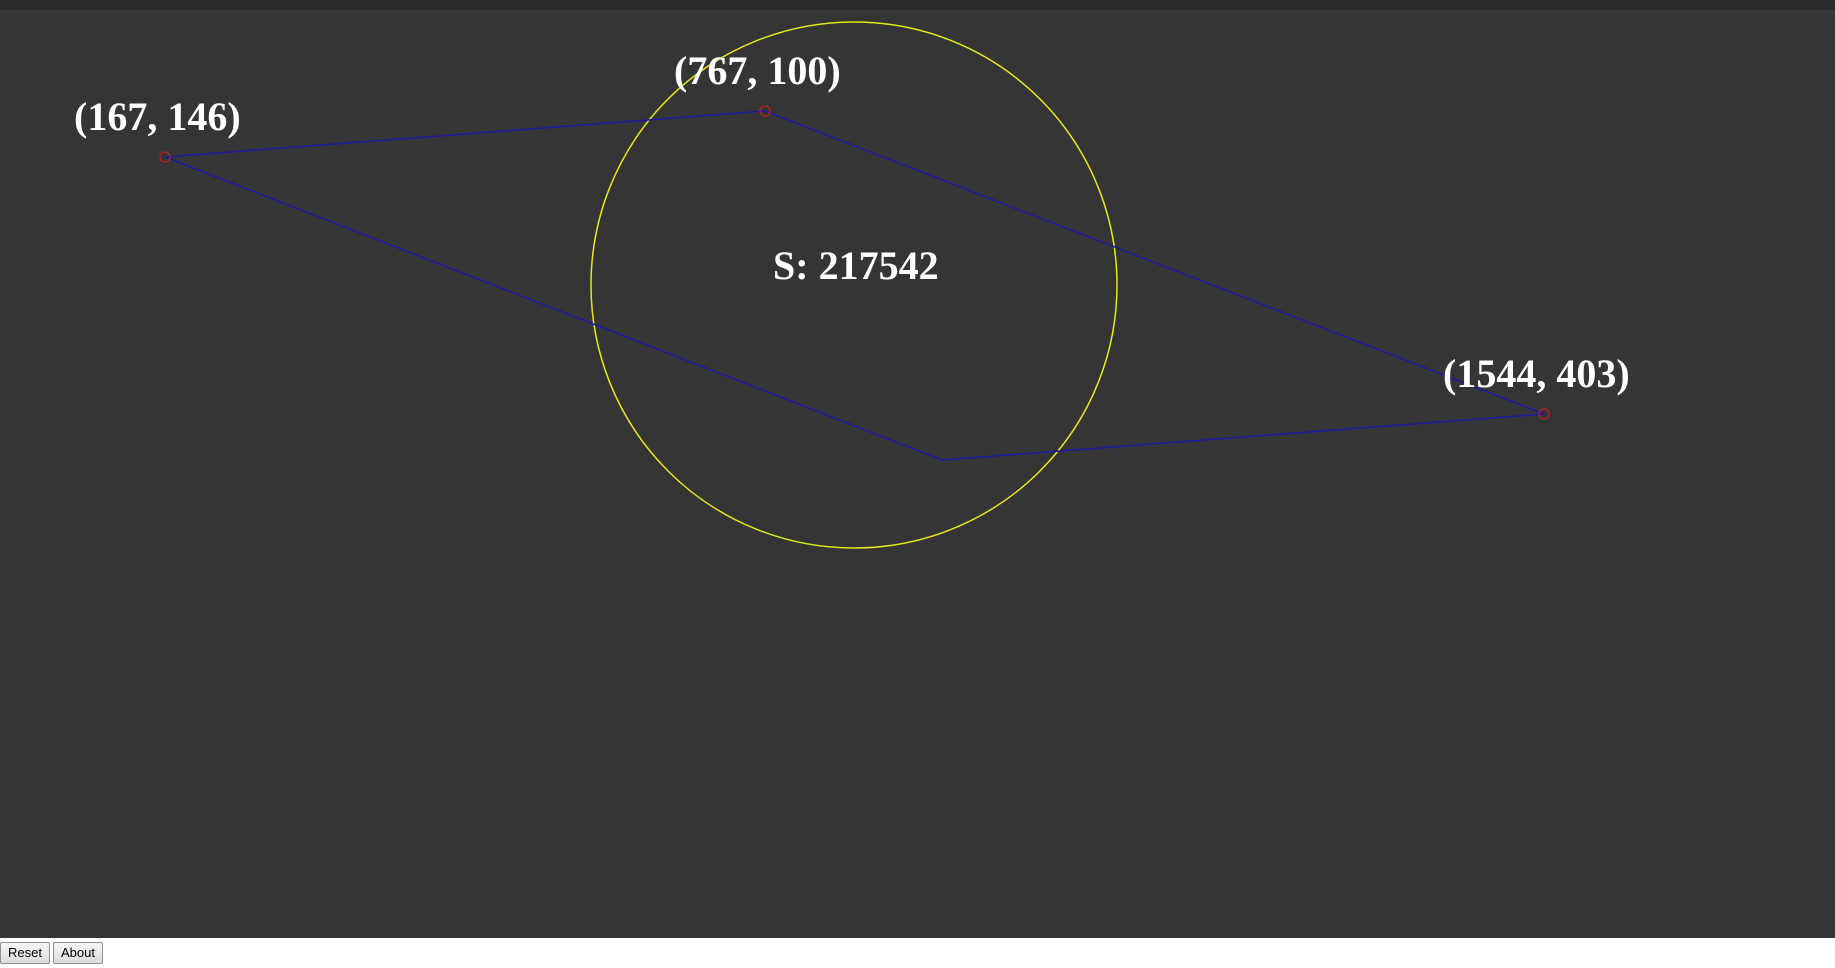 This screenshot has height=968, width=1835. Describe the element at coordinates (78, 953) in the screenshot. I see `about-button: About` at that location.